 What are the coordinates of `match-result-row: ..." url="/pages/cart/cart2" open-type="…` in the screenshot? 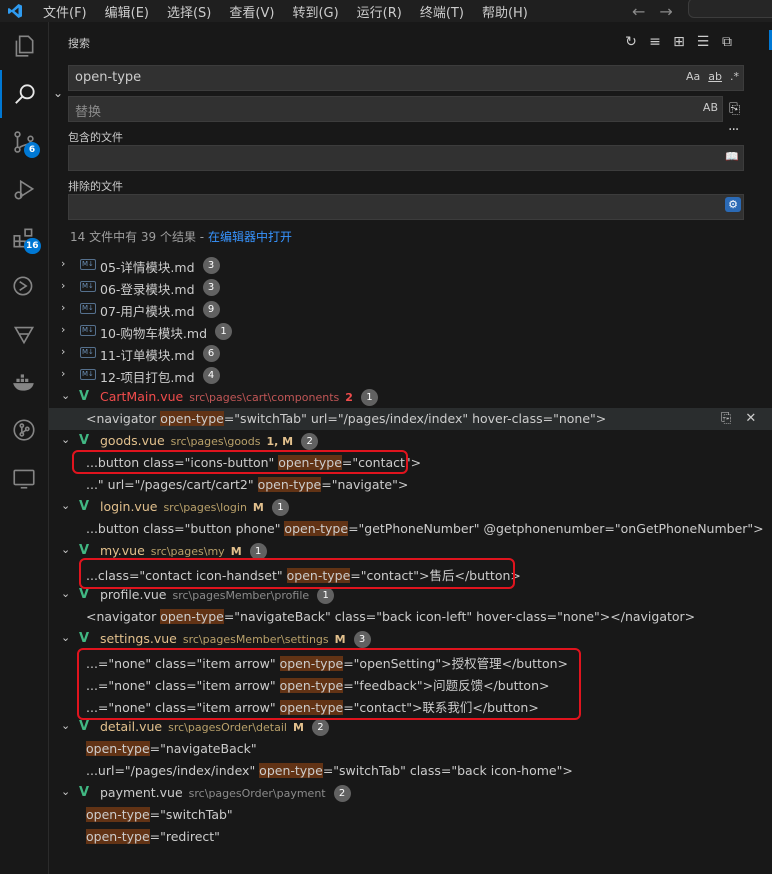 It's located at (410, 485).